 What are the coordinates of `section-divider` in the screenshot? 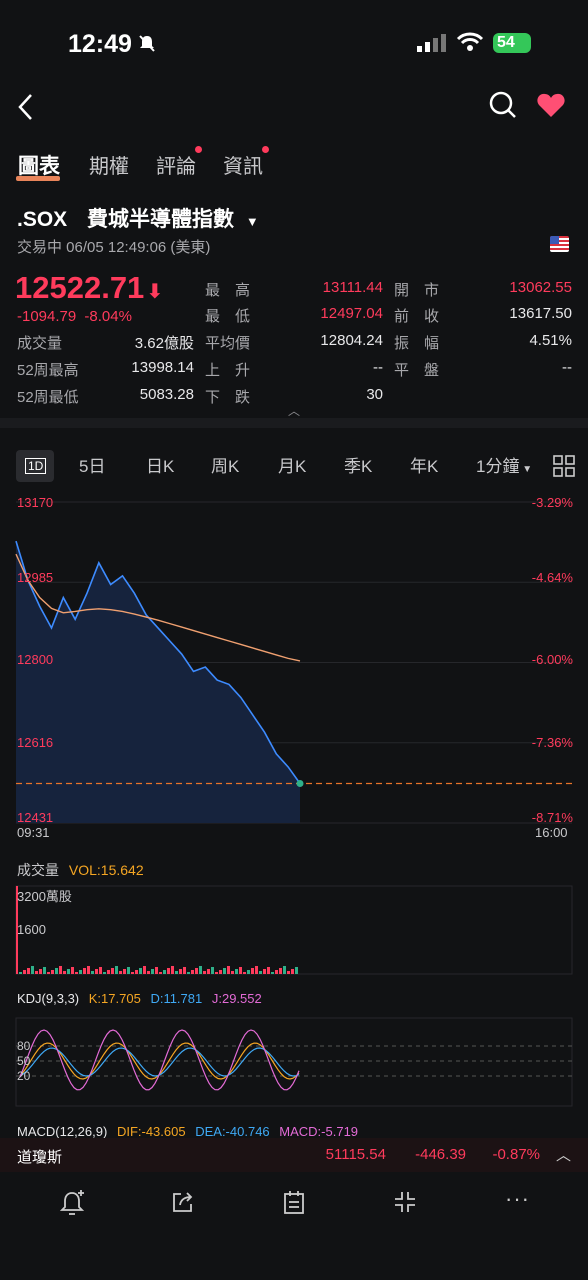 It's located at (294, 423).